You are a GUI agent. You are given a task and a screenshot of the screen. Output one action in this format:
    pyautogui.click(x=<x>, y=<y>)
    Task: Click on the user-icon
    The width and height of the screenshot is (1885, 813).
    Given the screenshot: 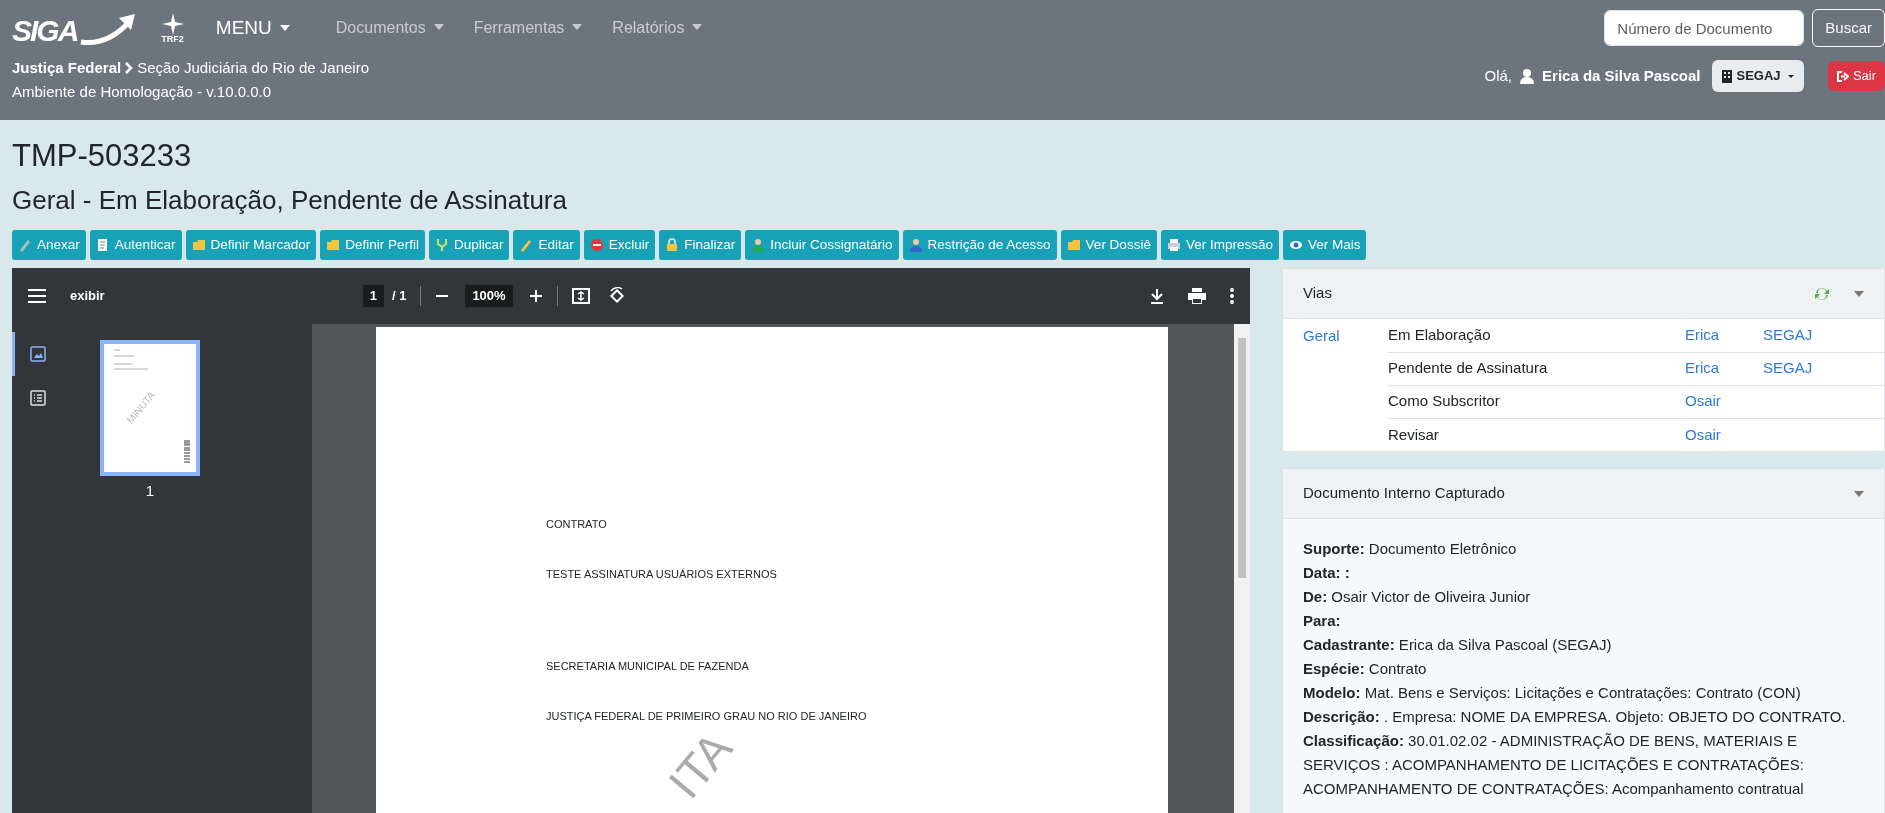 What is the action you would take?
    pyautogui.click(x=1527, y=76)
    